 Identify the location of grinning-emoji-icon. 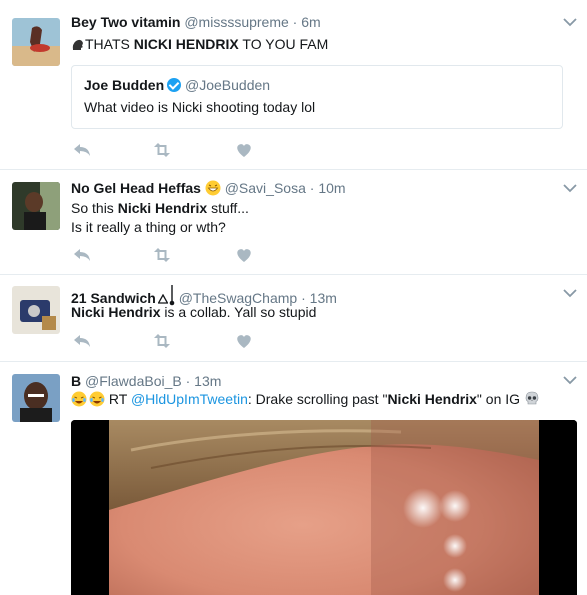
(213, 188).